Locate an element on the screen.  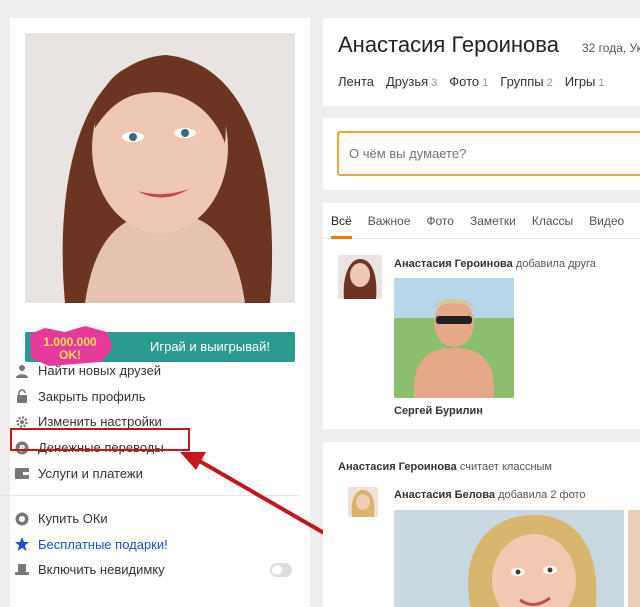
event2-header: Анастасия Героинова считает классным is located at coordinates (445, 467).